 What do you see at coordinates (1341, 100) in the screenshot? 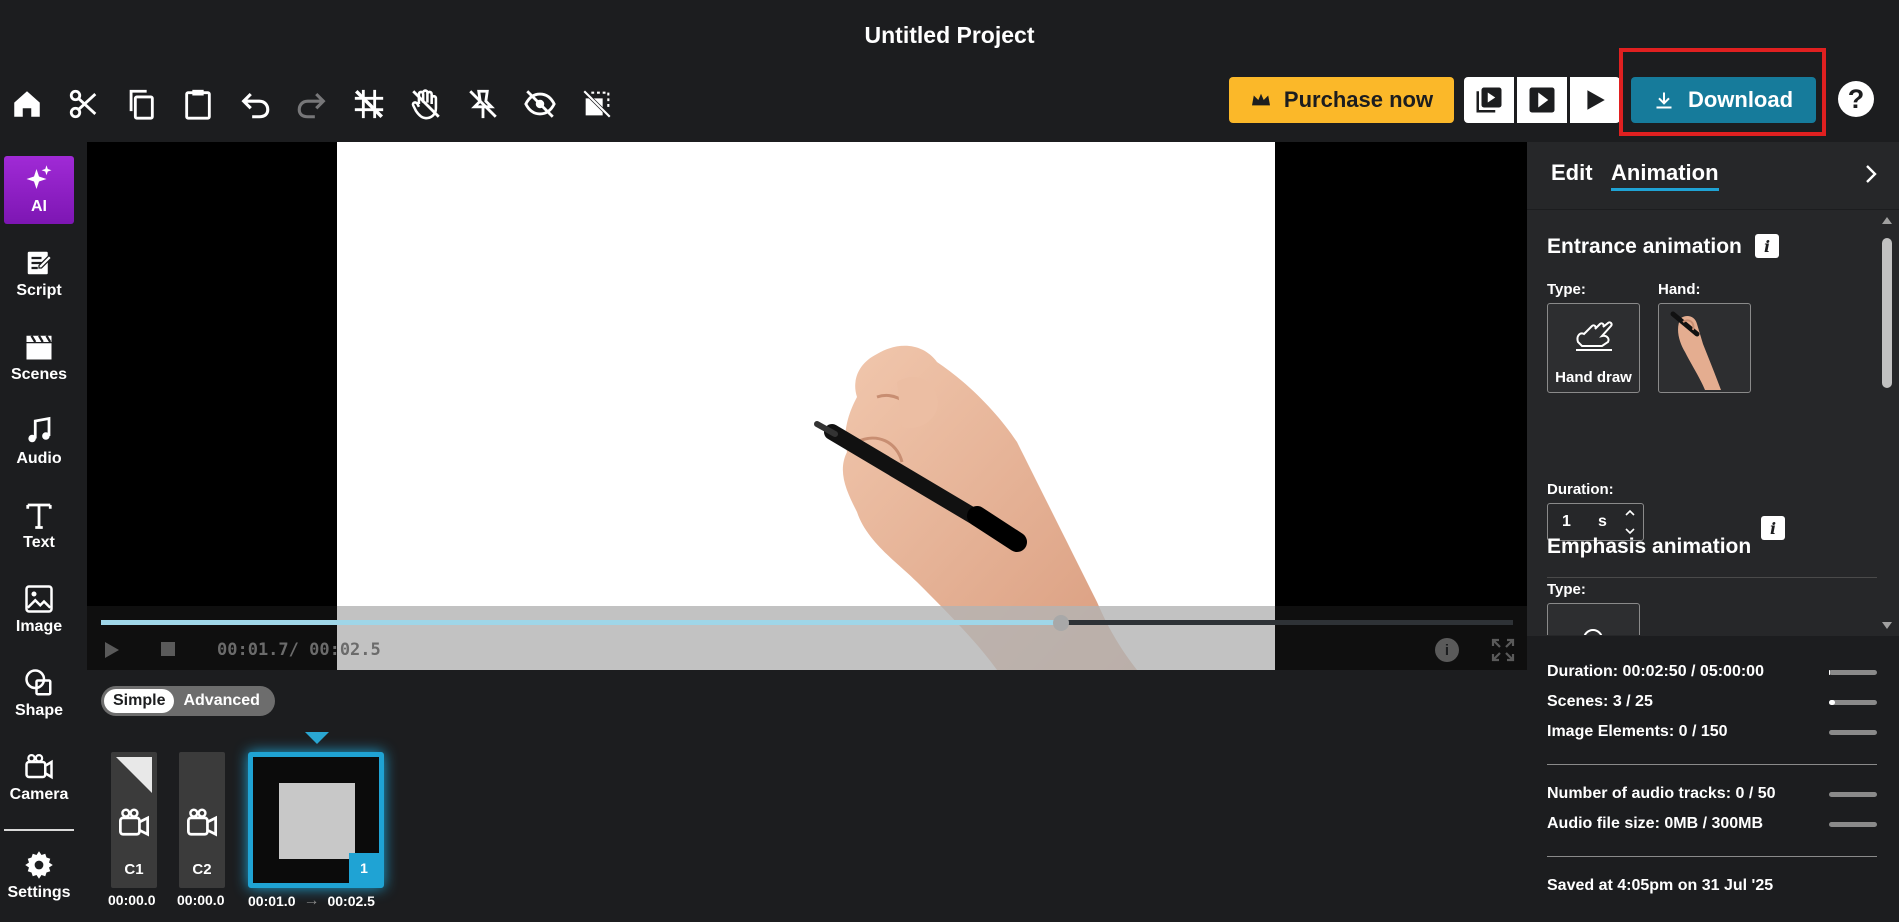
I see `purchase-now-button: Purchase now` at bounding box center [1341, 100].